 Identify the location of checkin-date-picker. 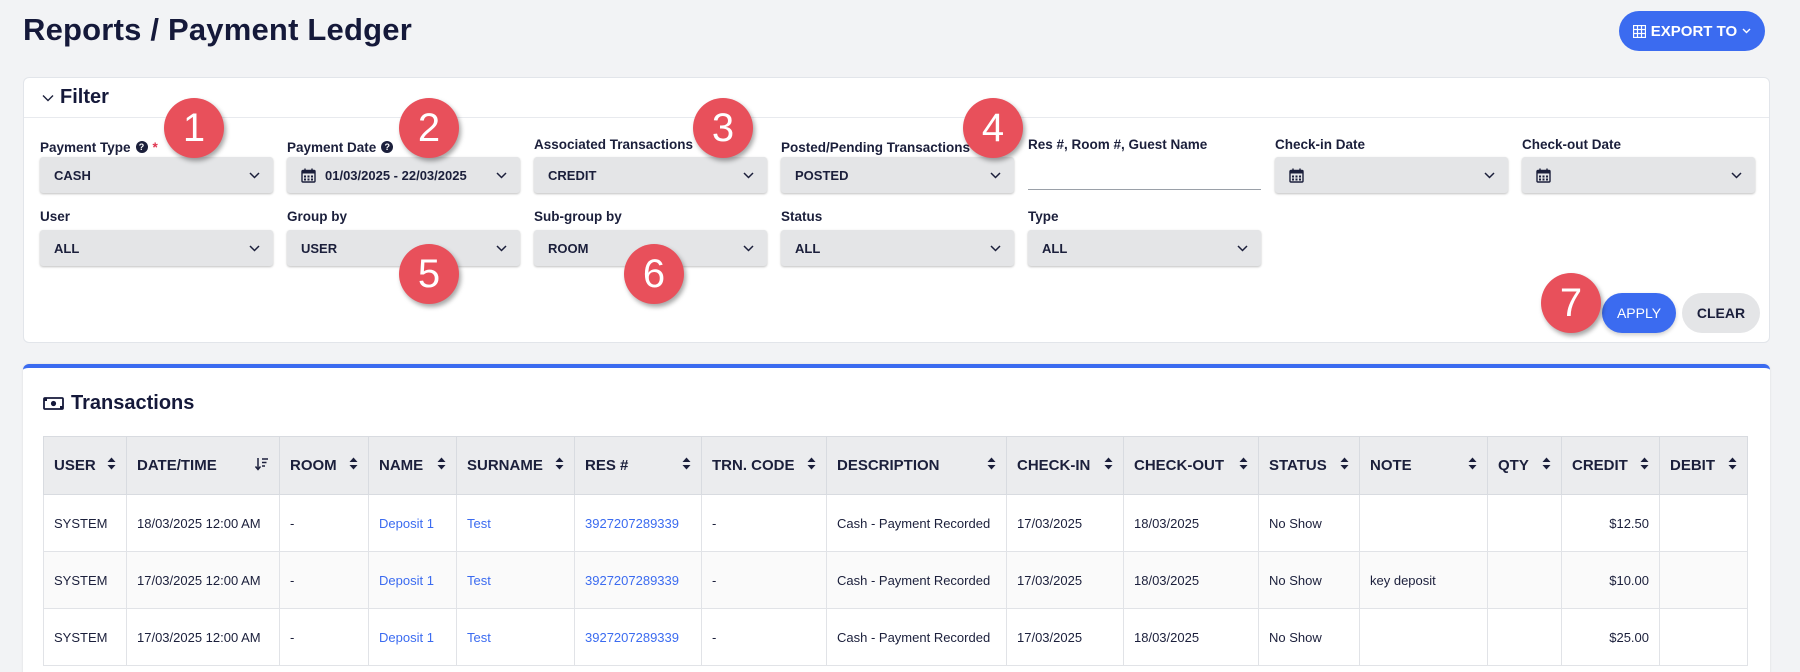
(1391, 175).